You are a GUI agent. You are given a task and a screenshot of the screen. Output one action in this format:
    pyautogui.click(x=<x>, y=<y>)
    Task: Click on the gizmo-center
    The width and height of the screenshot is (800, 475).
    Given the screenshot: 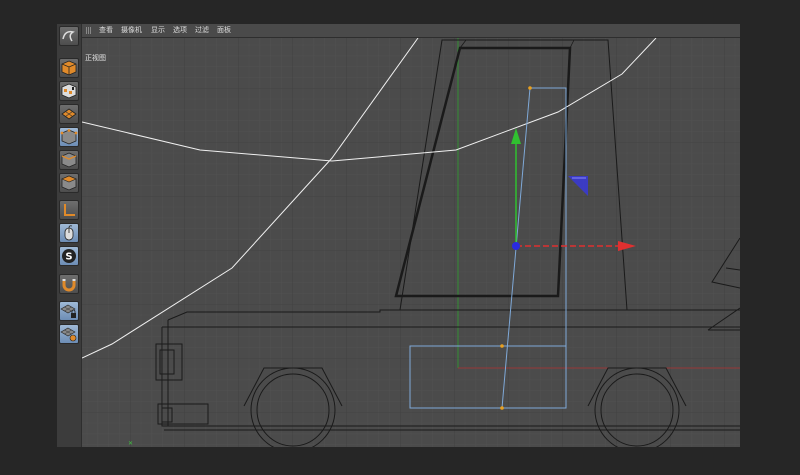 What is the action you would take?
    pyautogui.click(x=516, y=246)
    